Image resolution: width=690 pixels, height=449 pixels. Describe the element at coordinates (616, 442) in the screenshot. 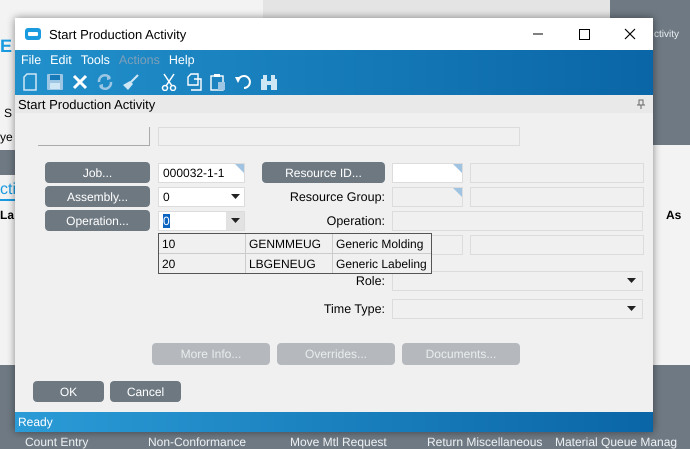

I see `tile-label: Material Queue Manag` at that location.